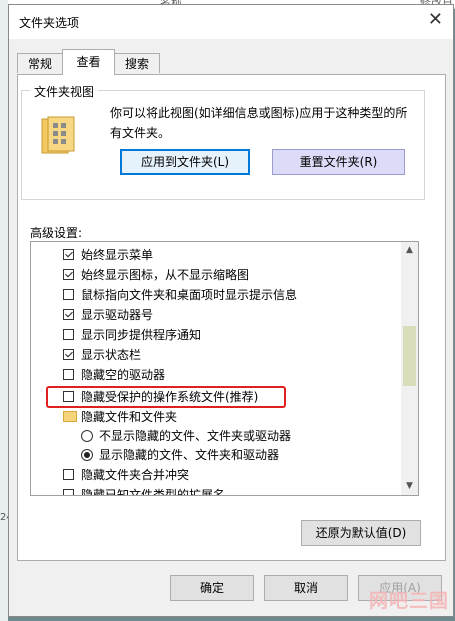  What do you see at coordinates (259, 123) in the screenshot?
I see `folder-views-description: 你可以将此视图(如详细信息或图标)应用于这种类型的所有文件夹。` at bounding box center [259, 123].